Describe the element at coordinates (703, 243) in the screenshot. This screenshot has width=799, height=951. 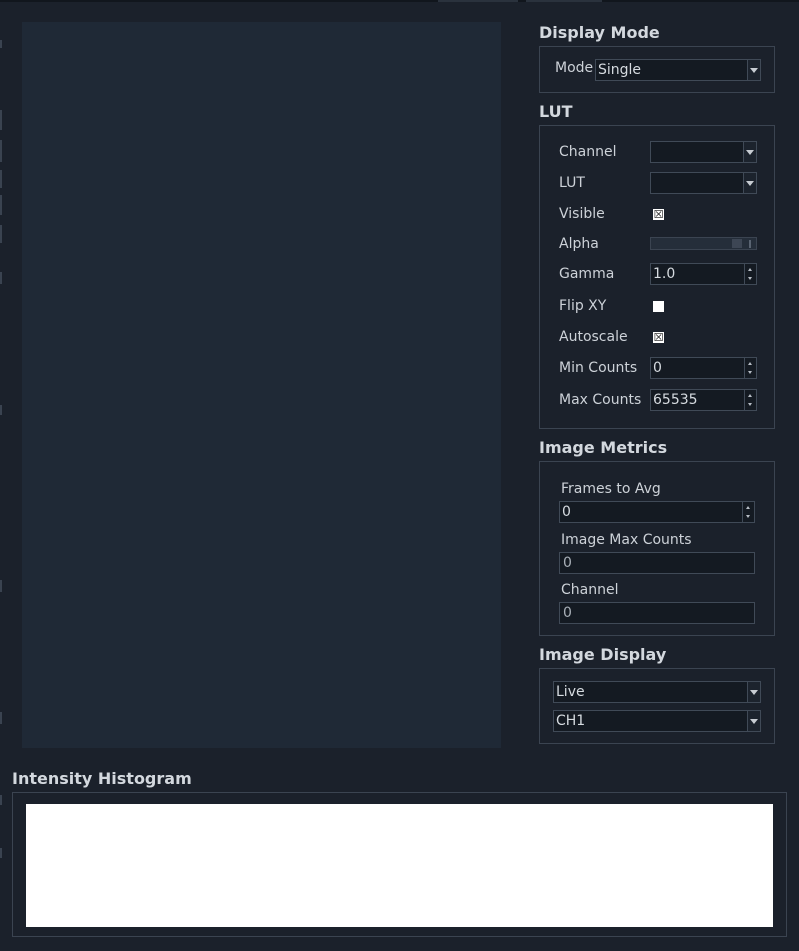
I see `alpha-slider` at that location.